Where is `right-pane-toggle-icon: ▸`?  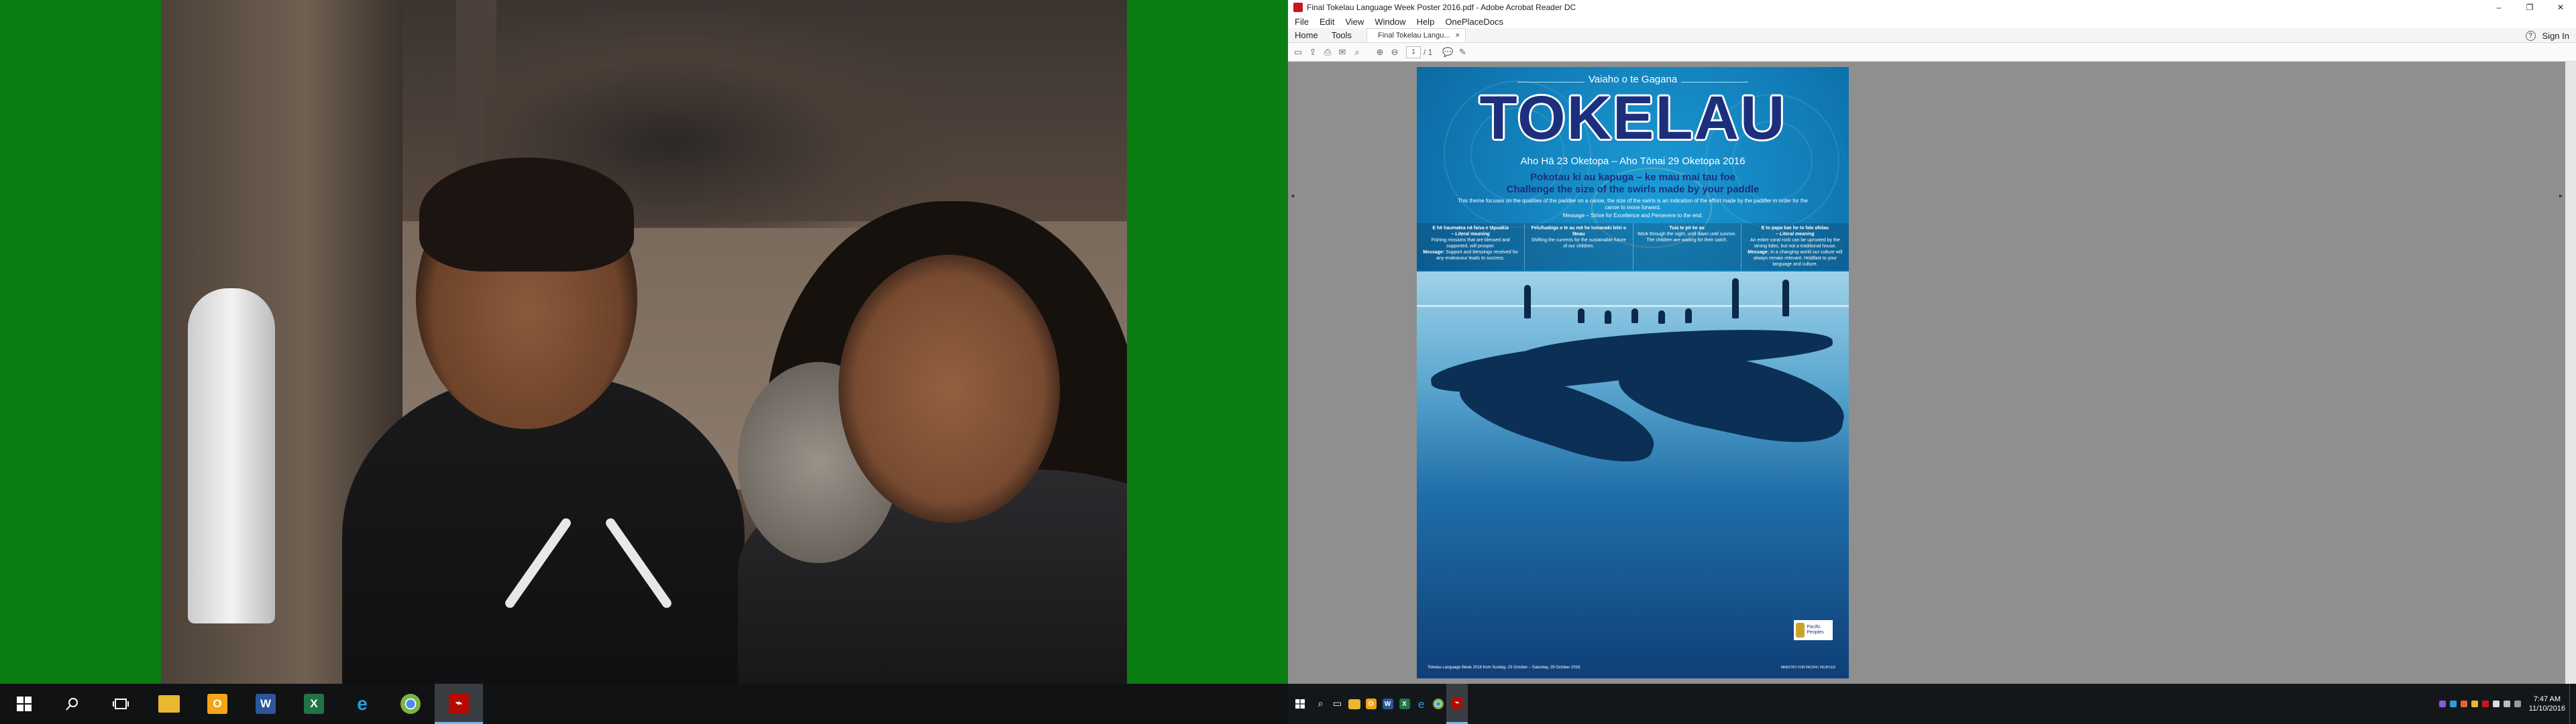 right-pane-toggle-icon: ▸ is located at coordinates (2561, 196).